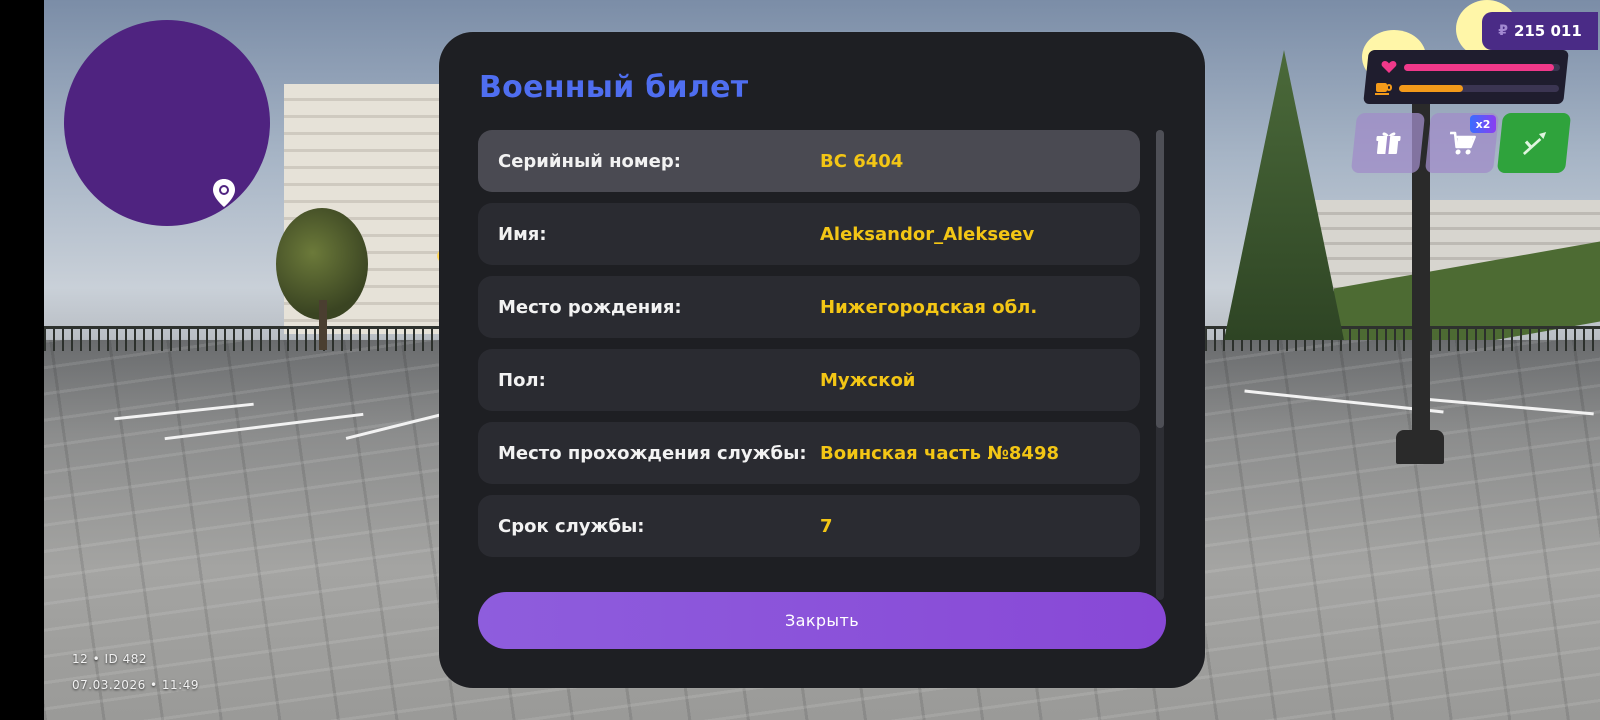  I want to click on hunger-bar, so click(1479, 88).